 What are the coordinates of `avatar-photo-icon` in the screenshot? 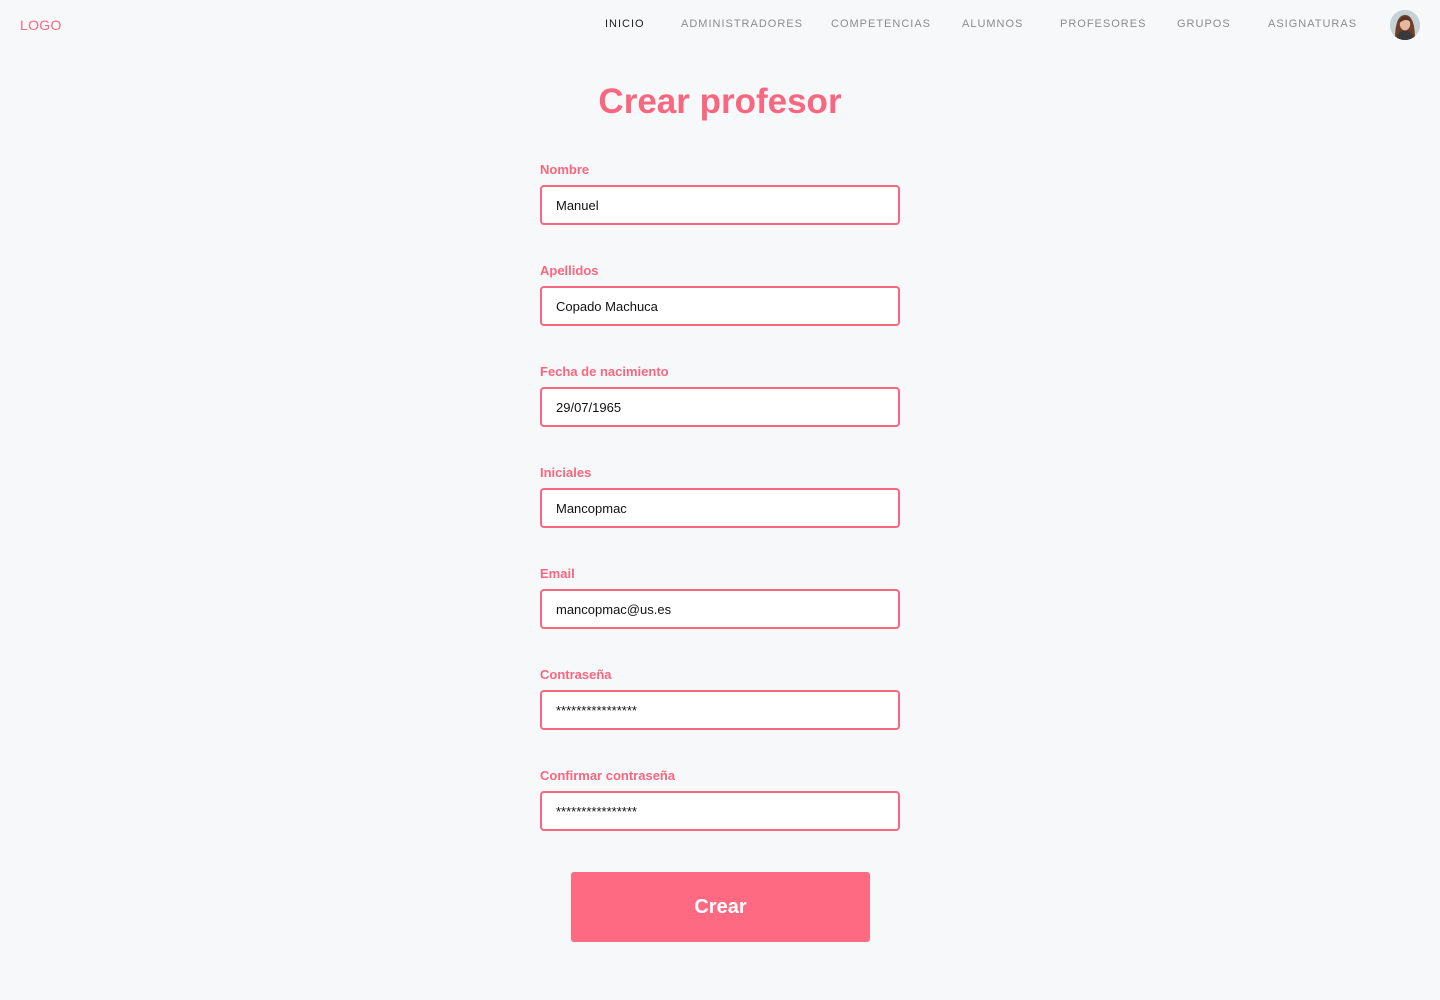 It's located at (1405, 25).